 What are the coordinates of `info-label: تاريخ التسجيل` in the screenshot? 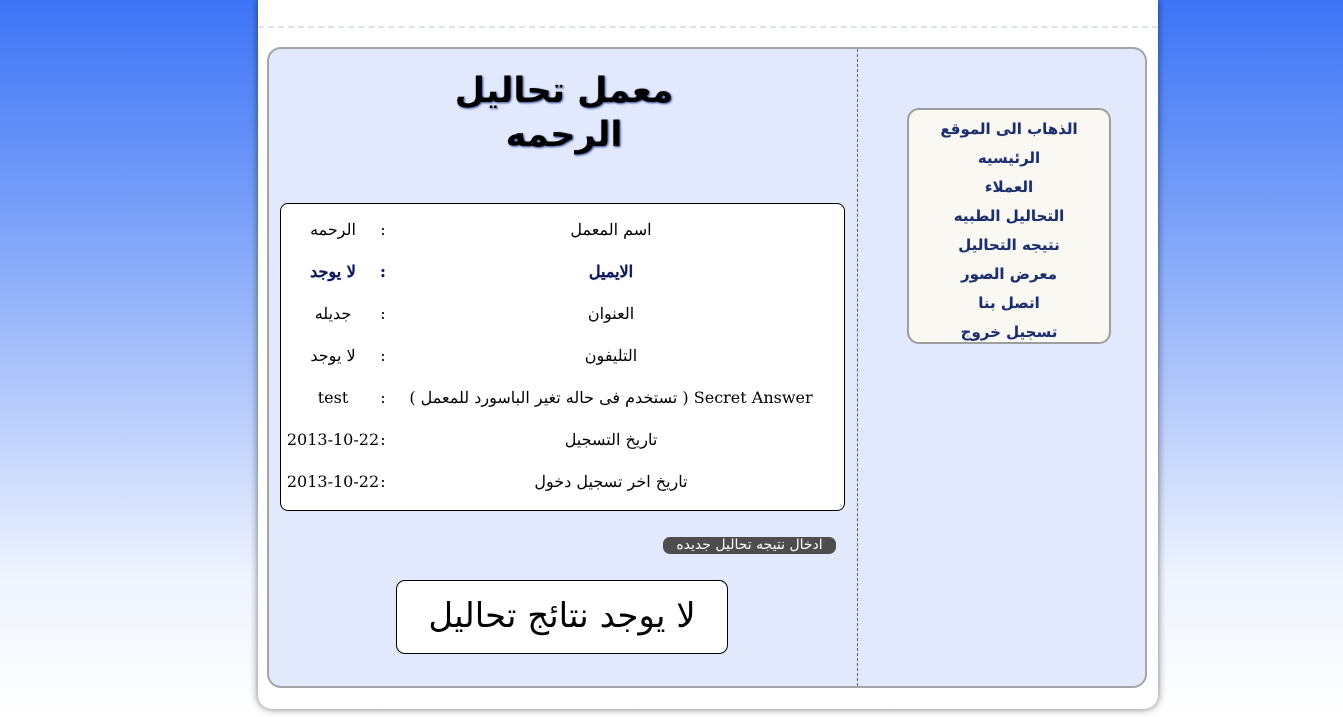 It's located at (611, 439).